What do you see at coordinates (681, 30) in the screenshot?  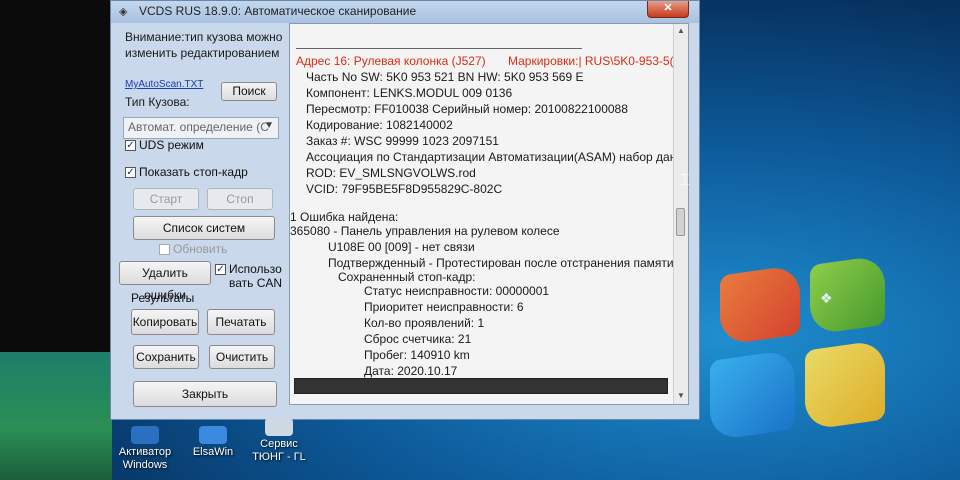 I see `scroll-up-icon: ▲` at bounding box center [681, 30].